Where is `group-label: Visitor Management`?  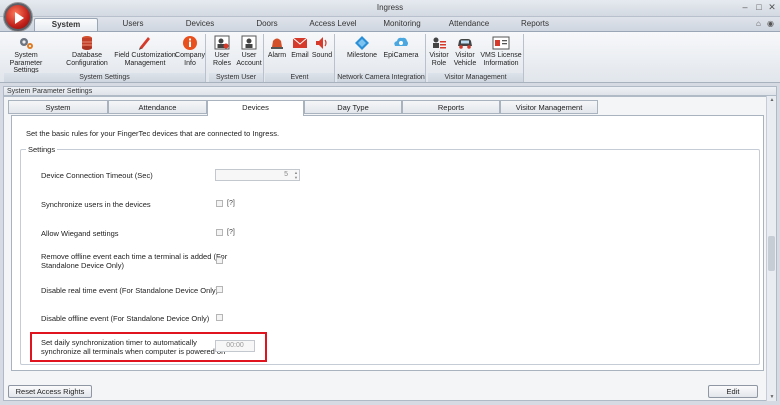 group-label: Visitor Management is located at coordinates (475, 77).